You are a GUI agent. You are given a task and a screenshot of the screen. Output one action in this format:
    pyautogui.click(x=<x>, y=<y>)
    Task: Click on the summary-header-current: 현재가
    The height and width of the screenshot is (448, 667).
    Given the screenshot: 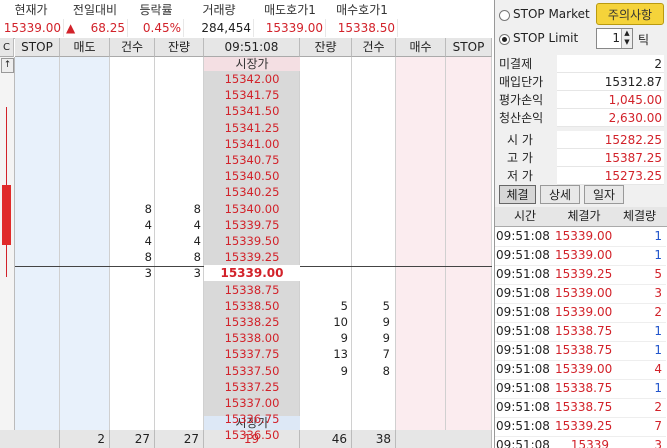 What is the action you would take?
    pyautogui.click(x=31, y=10)
    